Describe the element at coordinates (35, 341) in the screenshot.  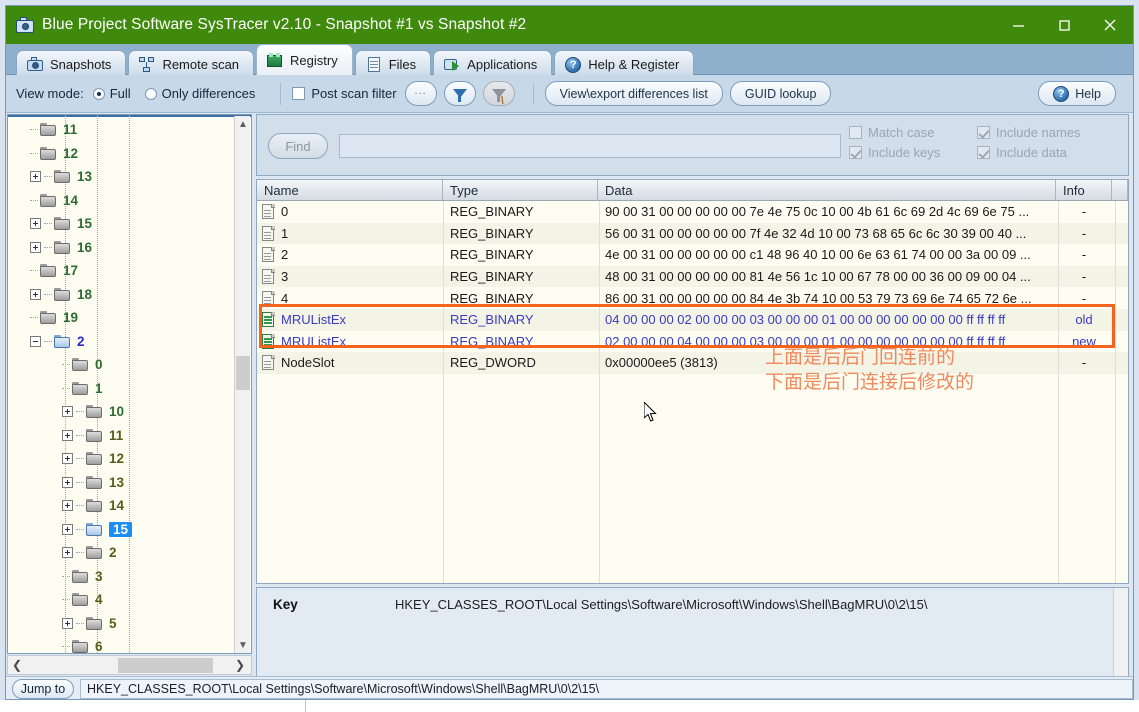
I see `collapse-icon` at that location.